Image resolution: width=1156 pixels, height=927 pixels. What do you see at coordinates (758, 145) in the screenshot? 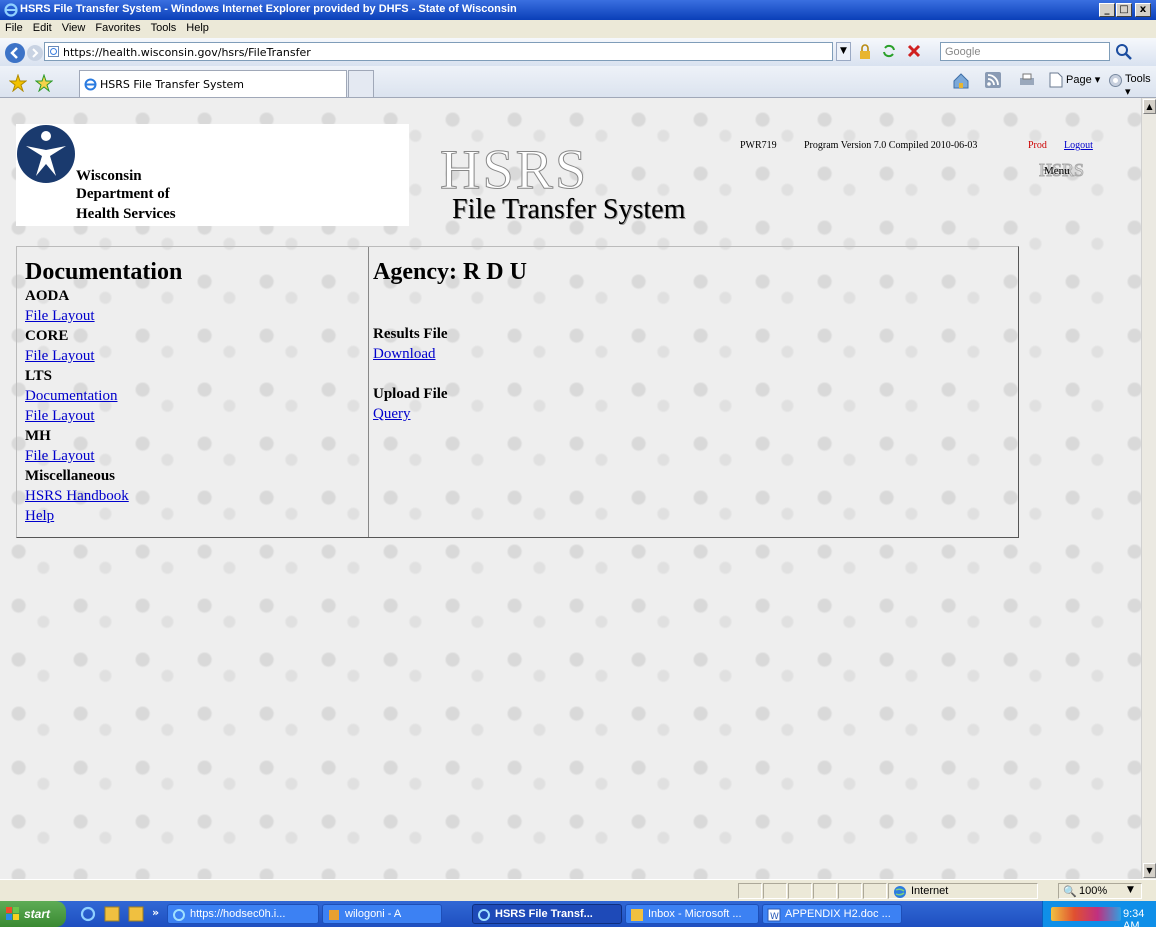
I see `program-code: PWR719` at bounding box center [758, 145].